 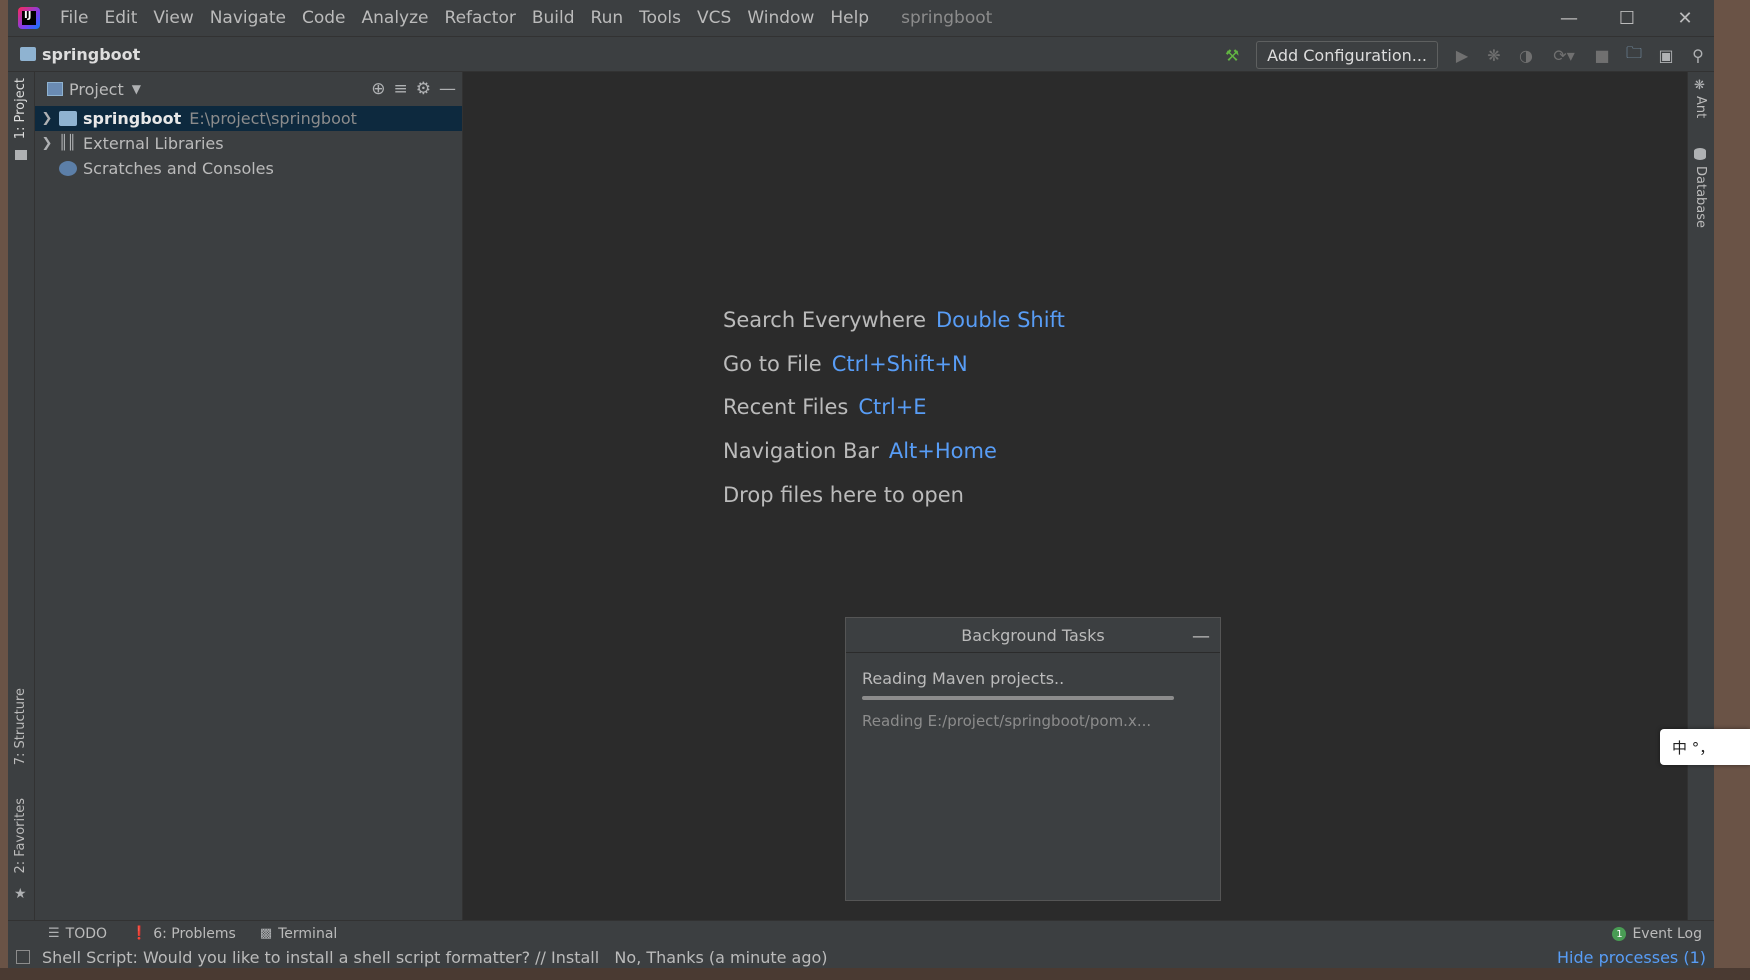 What do you see at coordinates (1569, 18) in the screenshot?
I see `minimize-icon: —` at bounding box center [1569, 18].